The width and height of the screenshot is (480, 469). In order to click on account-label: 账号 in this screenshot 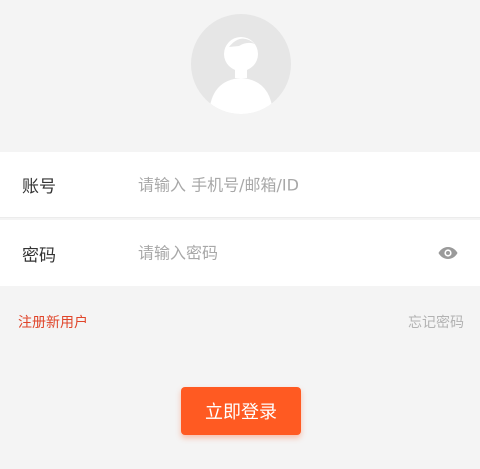, I will do `click(39, 187)`.